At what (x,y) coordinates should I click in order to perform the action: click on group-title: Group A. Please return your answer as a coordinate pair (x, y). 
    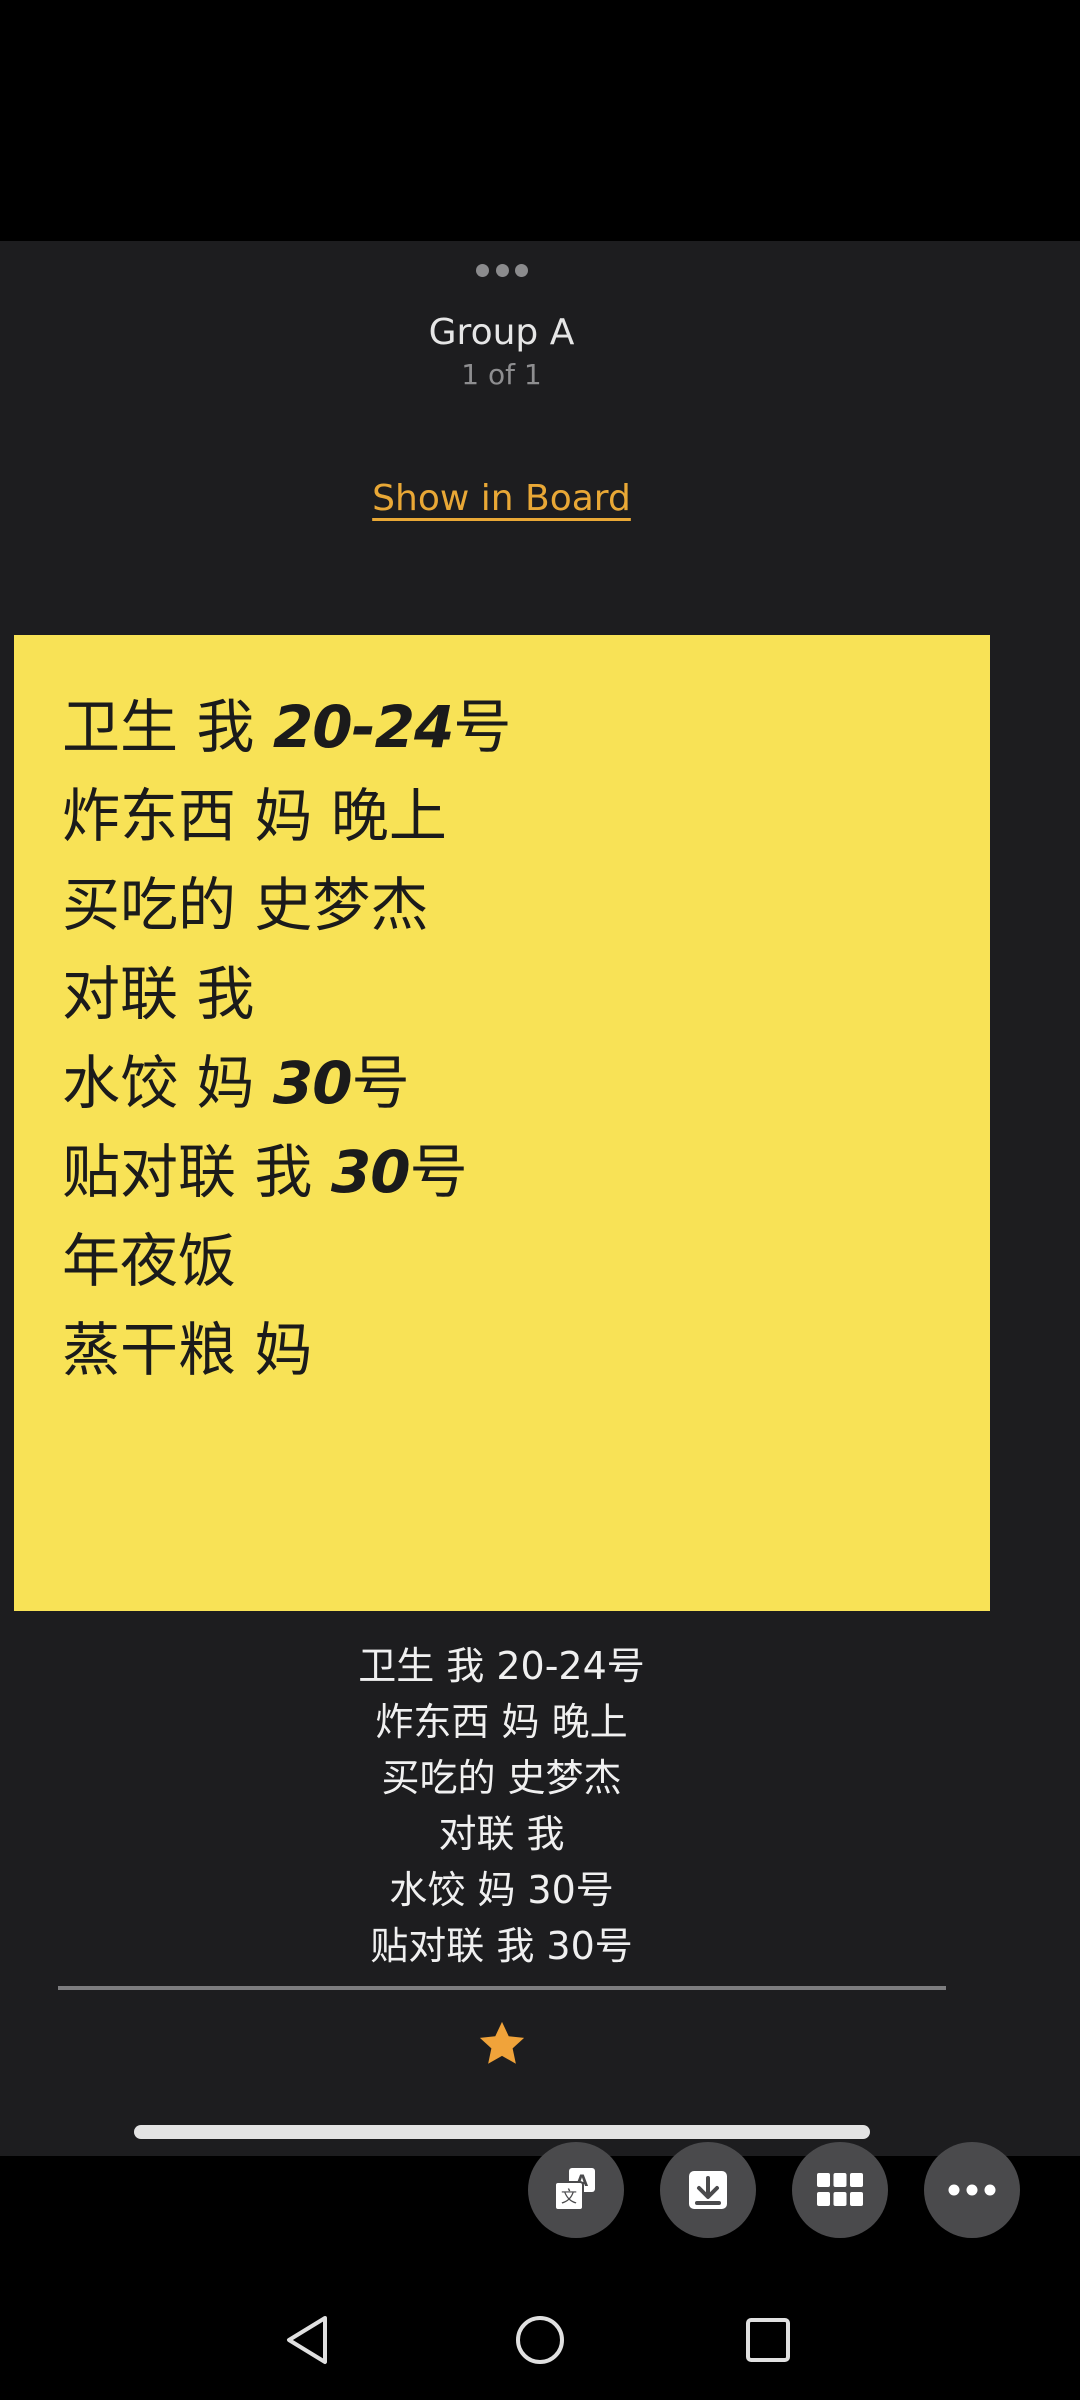
    Looking at the image, I should click on (501, 332).